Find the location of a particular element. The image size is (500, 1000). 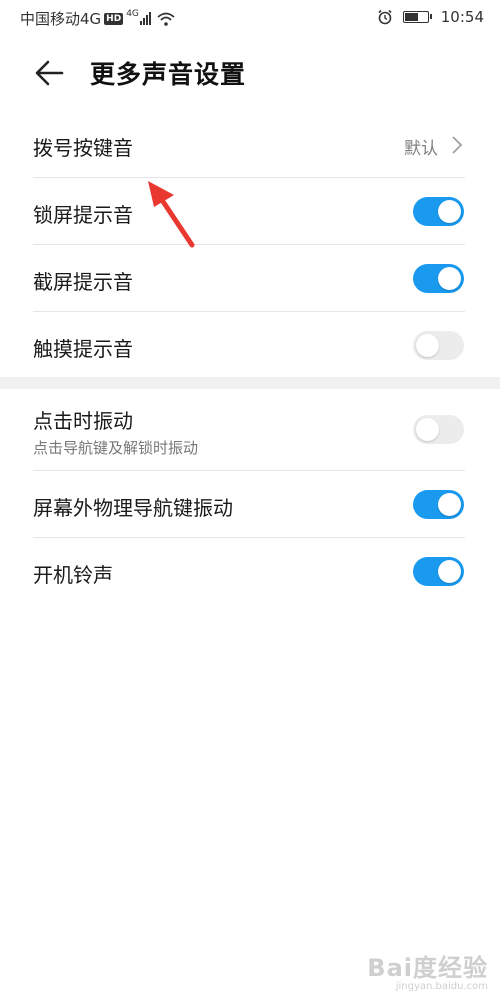

setting-row-nav-key-vibration: 屏幕外物理导航键振动 is located at coordinates (250, 504).